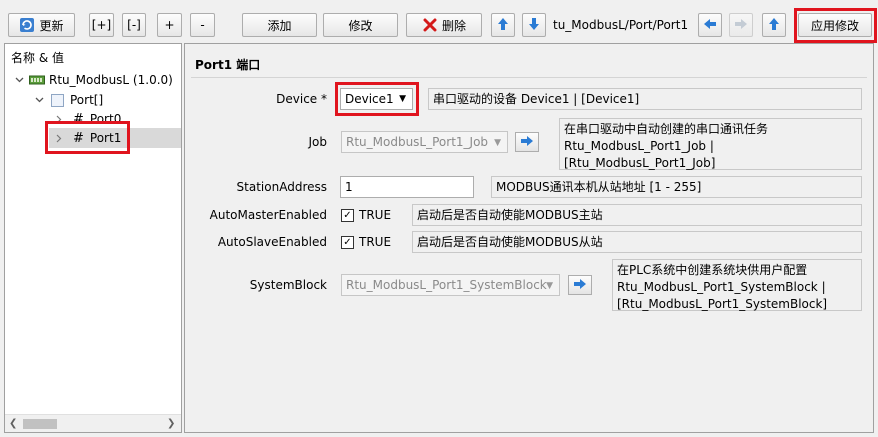  I want to click on delete-x-icon, so click(430, 25).